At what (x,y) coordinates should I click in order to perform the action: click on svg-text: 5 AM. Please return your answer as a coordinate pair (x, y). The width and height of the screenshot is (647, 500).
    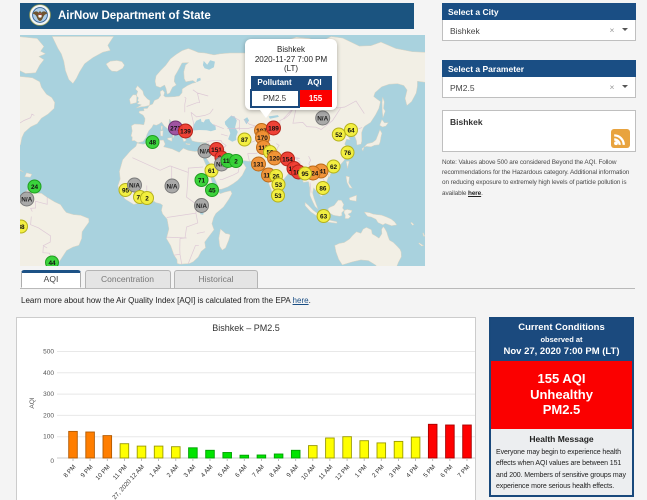
    Looking at the image, I should click on (224, 471).